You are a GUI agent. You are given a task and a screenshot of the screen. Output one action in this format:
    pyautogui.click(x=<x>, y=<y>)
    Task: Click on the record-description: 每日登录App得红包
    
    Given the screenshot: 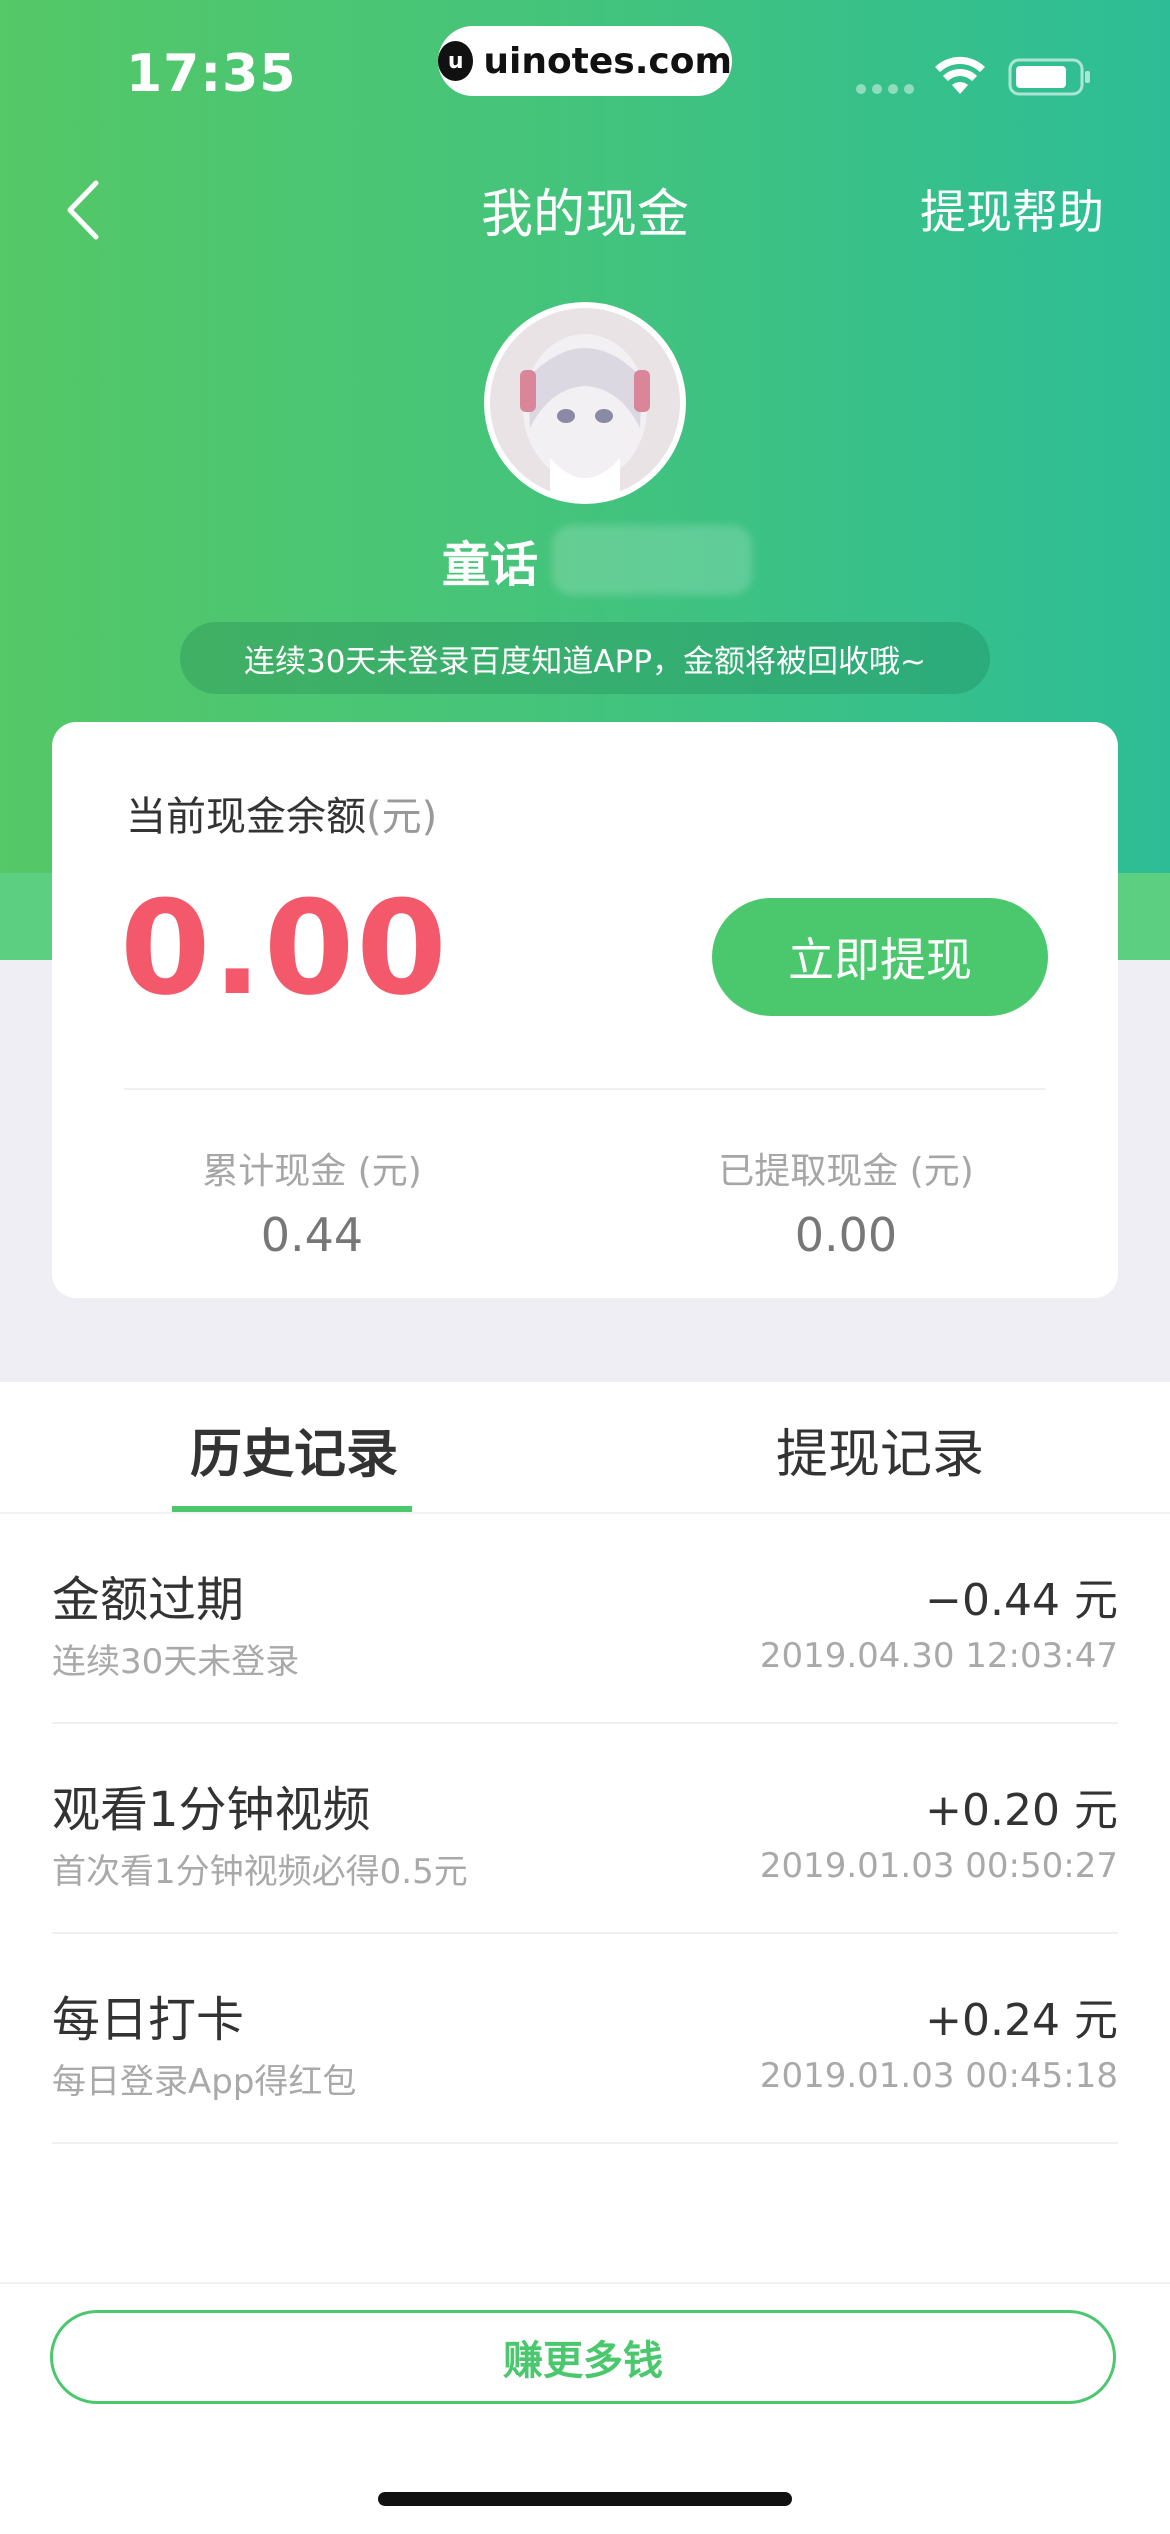 What is the action you would take?
    pyautogui.click(x=204, y=2082)
    